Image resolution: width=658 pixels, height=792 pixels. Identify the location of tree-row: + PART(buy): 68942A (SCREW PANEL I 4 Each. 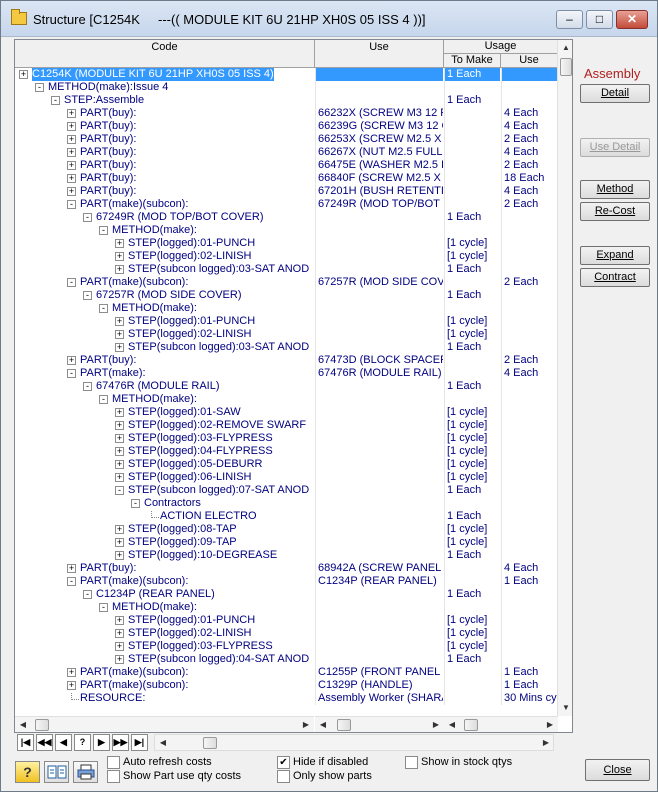
(286, 568).